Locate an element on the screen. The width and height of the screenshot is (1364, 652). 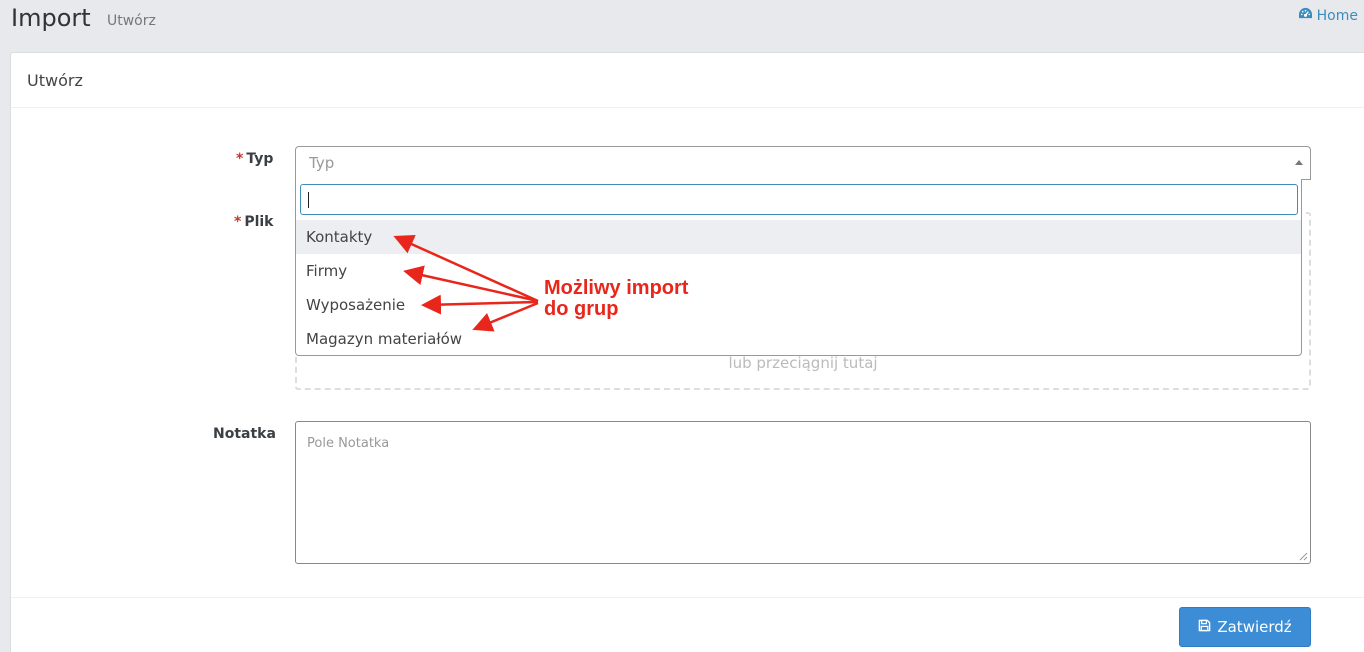
plik-label: * Plik is located at coordinates (254, 222).